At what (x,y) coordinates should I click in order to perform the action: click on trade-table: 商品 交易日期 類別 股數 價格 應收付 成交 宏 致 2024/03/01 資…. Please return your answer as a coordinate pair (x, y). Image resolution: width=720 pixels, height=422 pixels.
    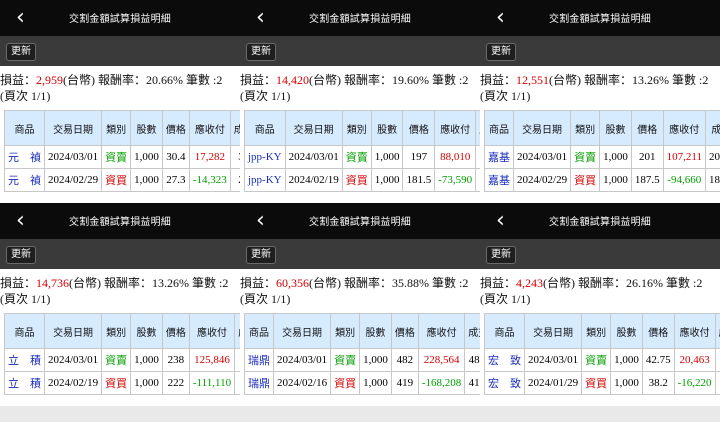
    Looking at the image, I should click on (602, 354).